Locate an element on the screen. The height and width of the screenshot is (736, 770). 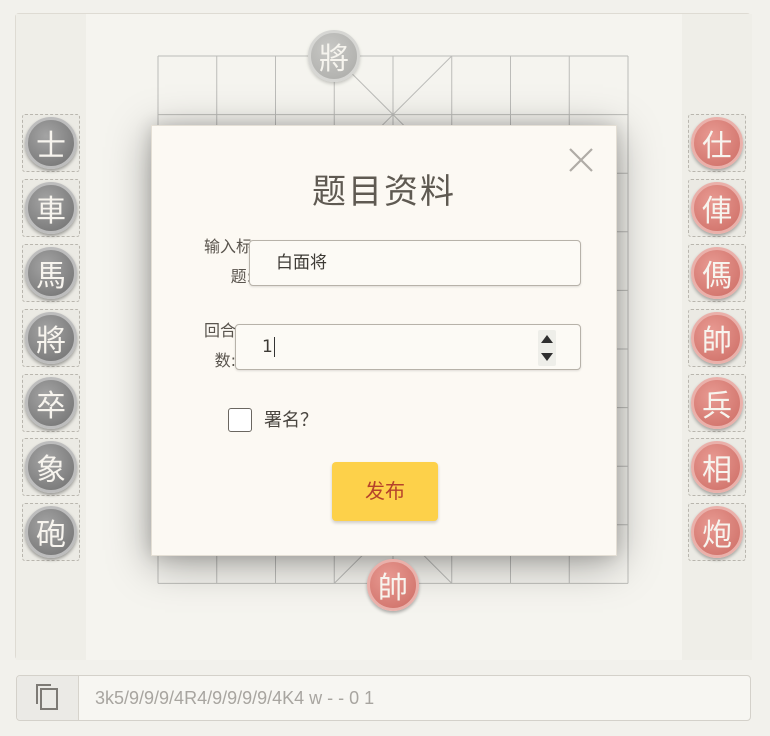
black-reserve-slot: 馬 is located at coordinates (51, 273).